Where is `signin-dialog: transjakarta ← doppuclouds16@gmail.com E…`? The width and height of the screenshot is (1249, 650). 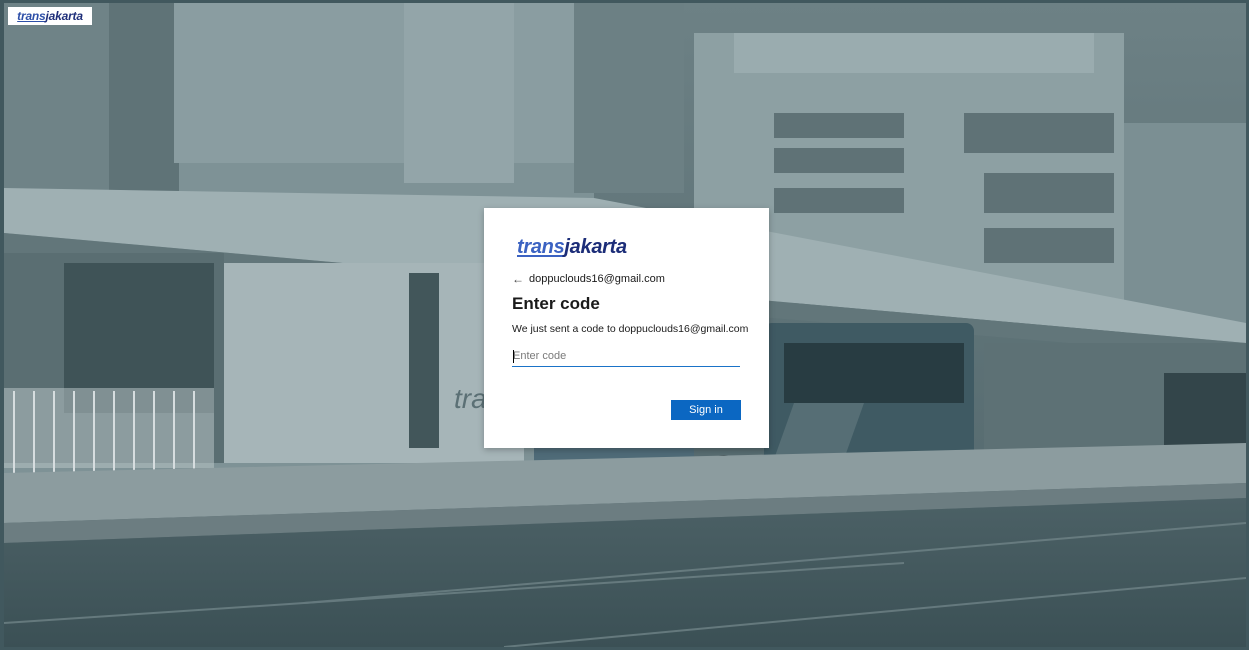 signin-dialog: transjakarta ← doppuclouds16@gmail.com E… is located at coordinates (626, 328).